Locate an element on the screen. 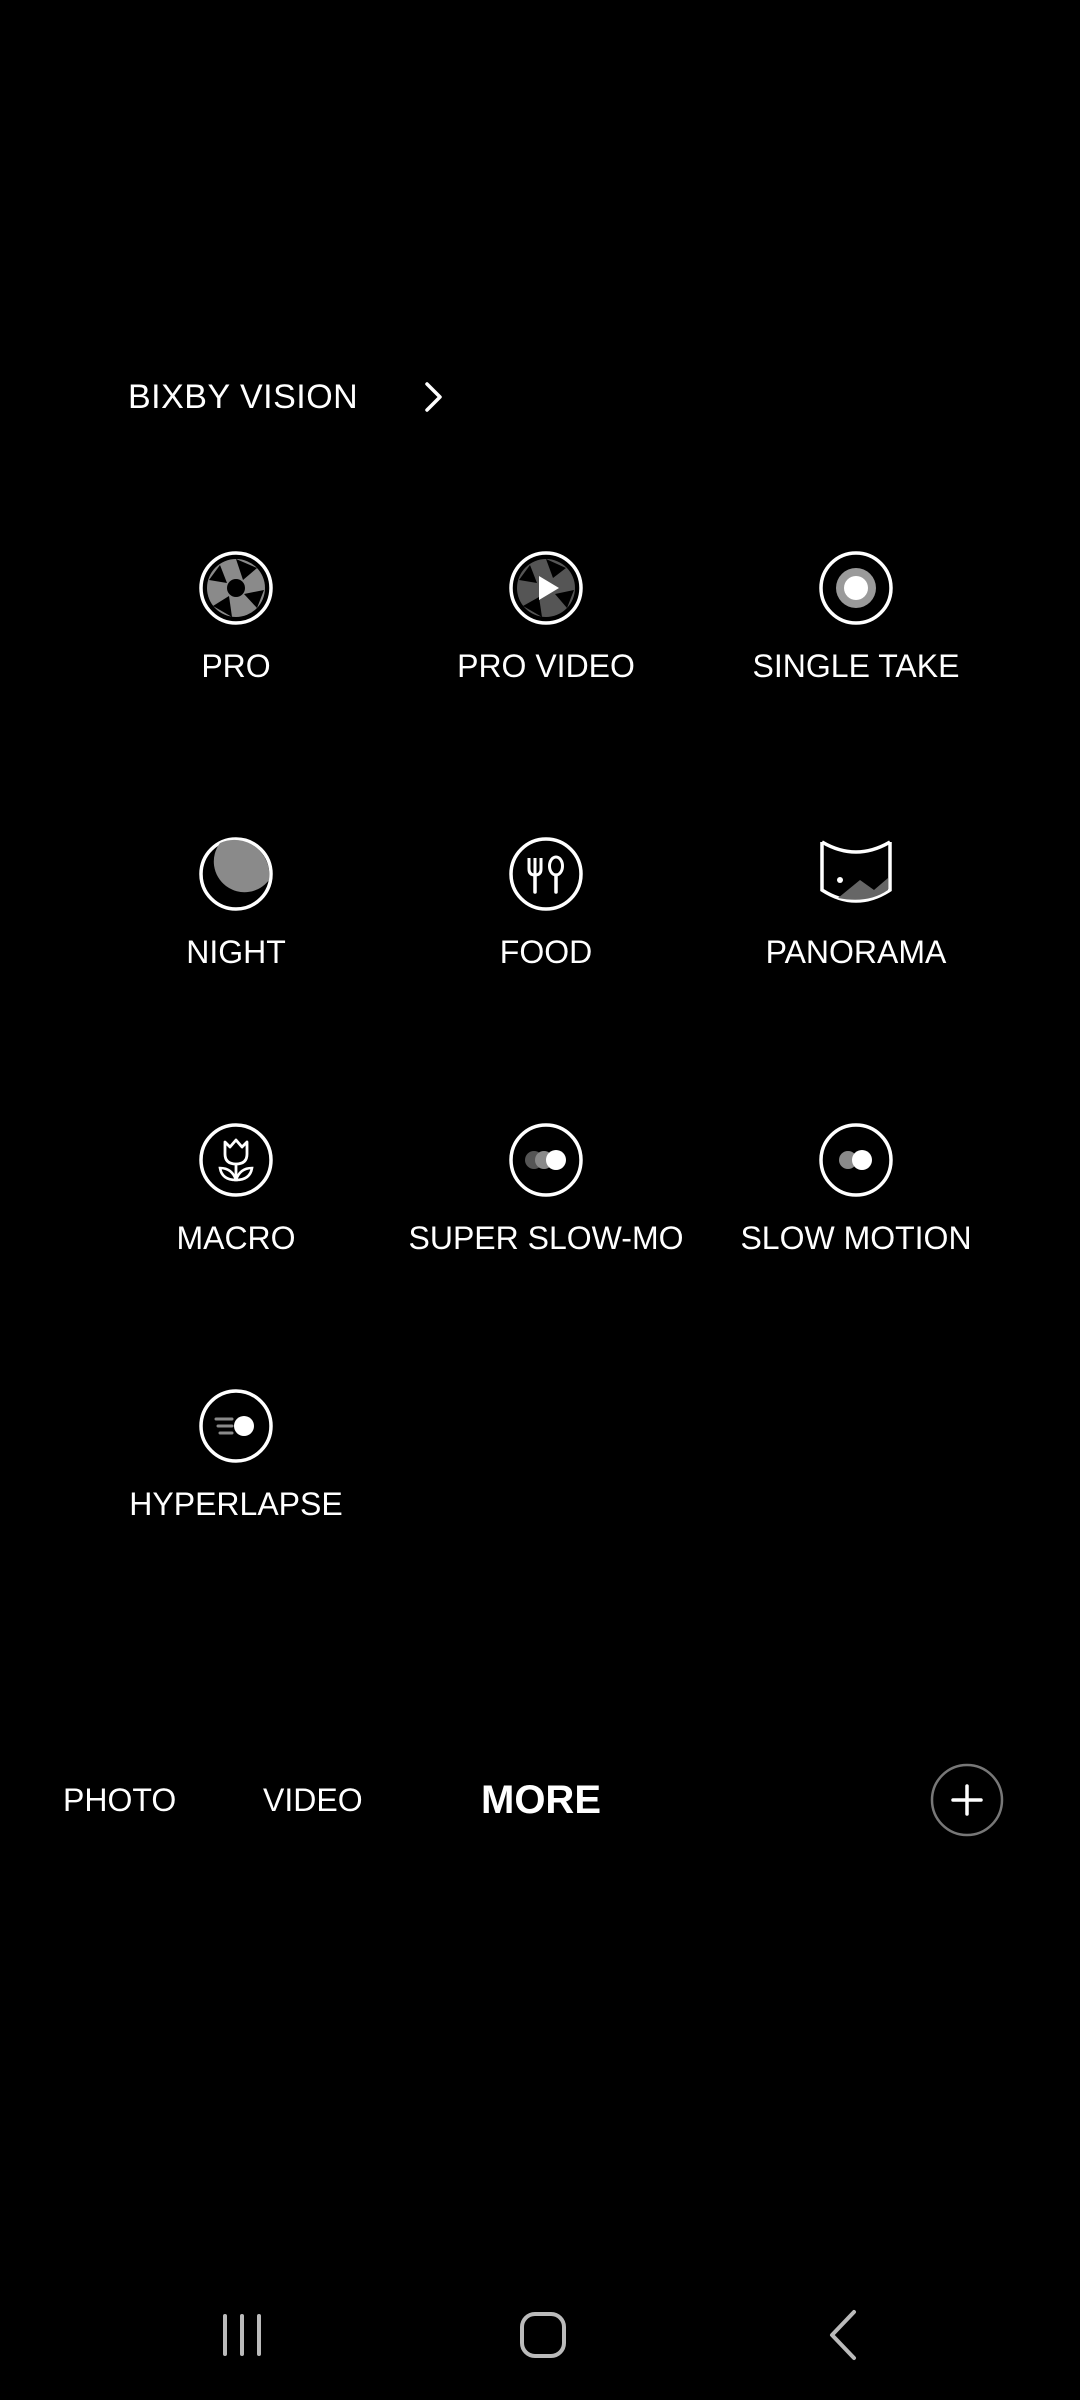  recent-apps-icon is located at coordinates (242, 2335).